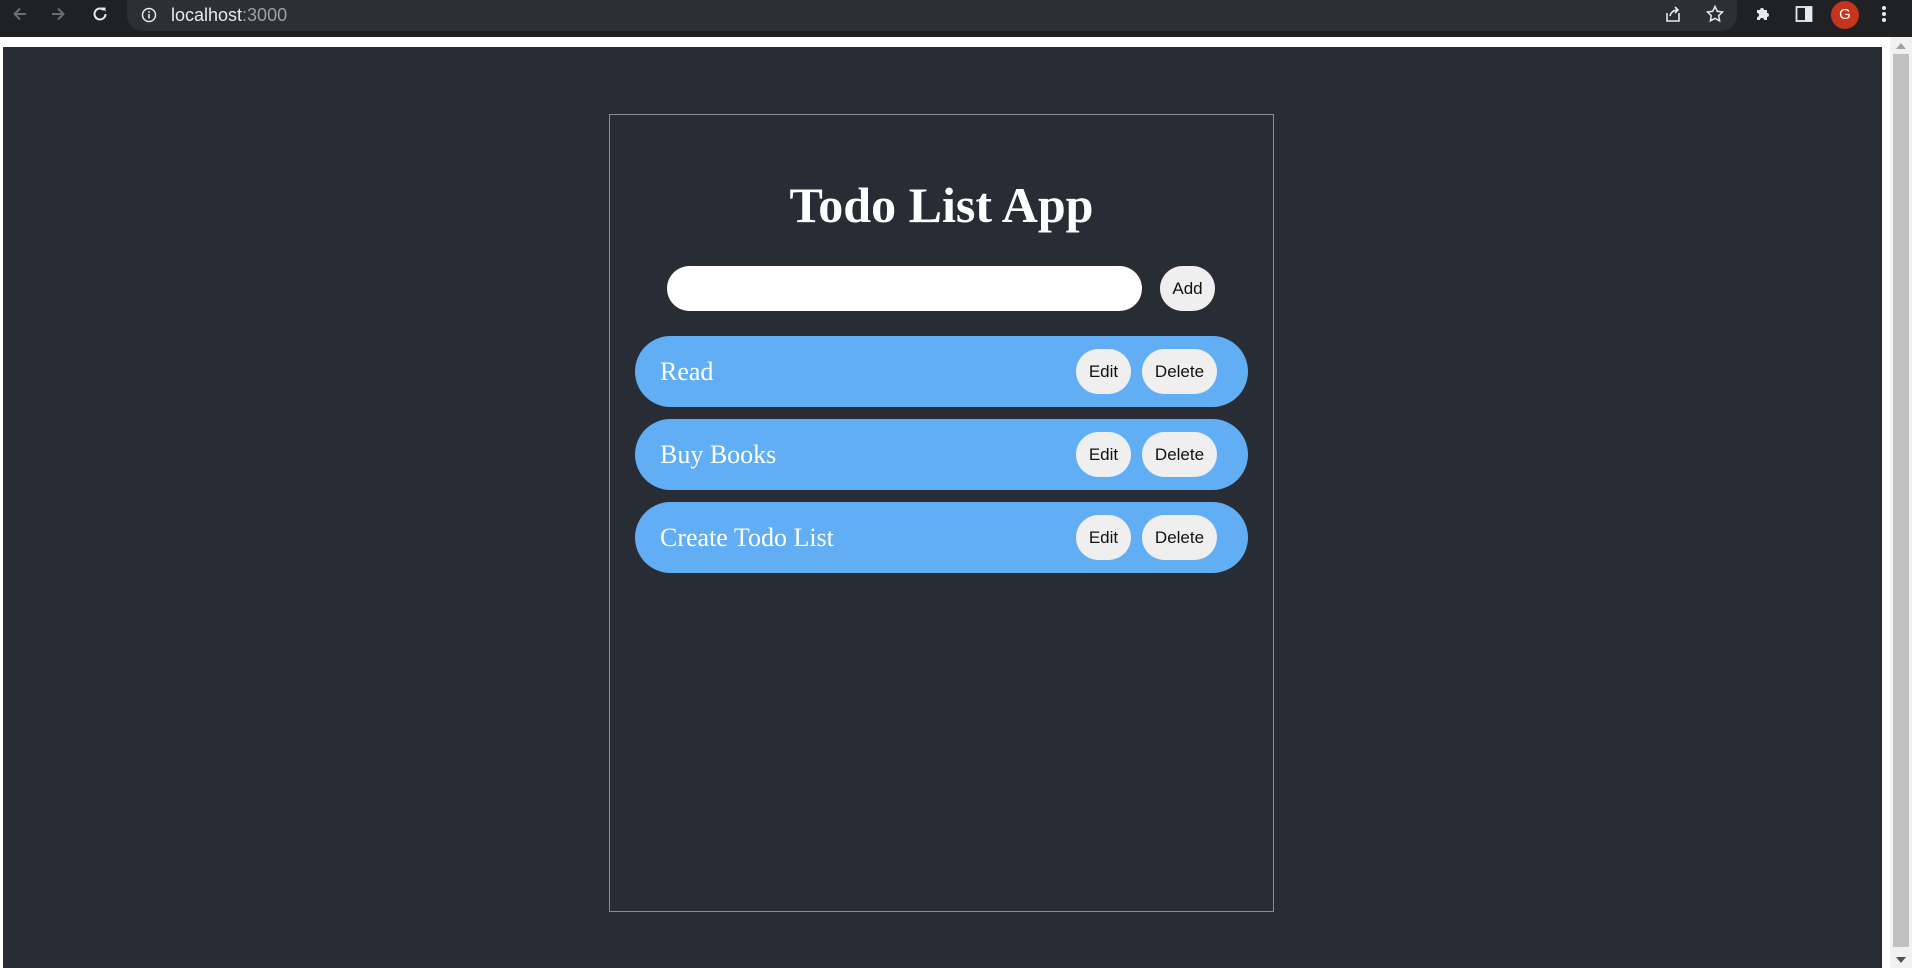  What do you see at coordinates (932, 15) in the screenshot?
I see `address-bar: localhost:3000` at bounding box center [932, 15].